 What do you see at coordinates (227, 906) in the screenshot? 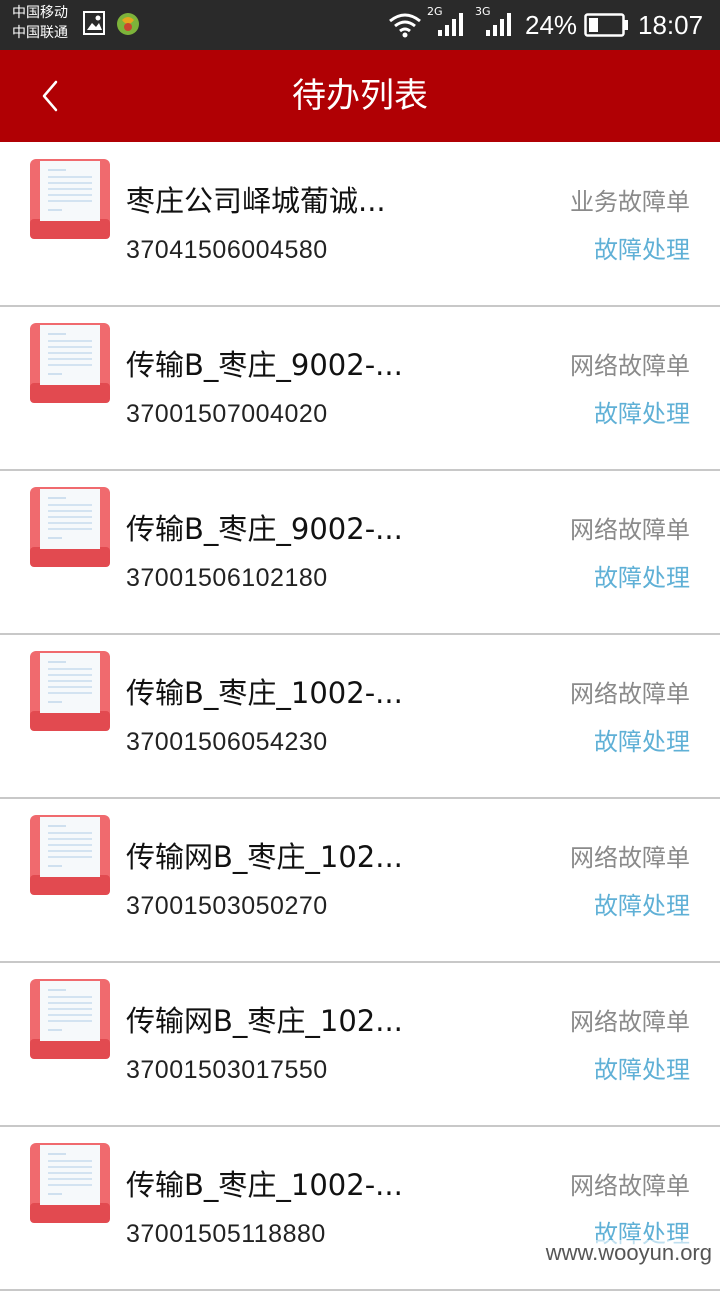
I see `item-id: 37001503050270` at bounding box center [227, 906].